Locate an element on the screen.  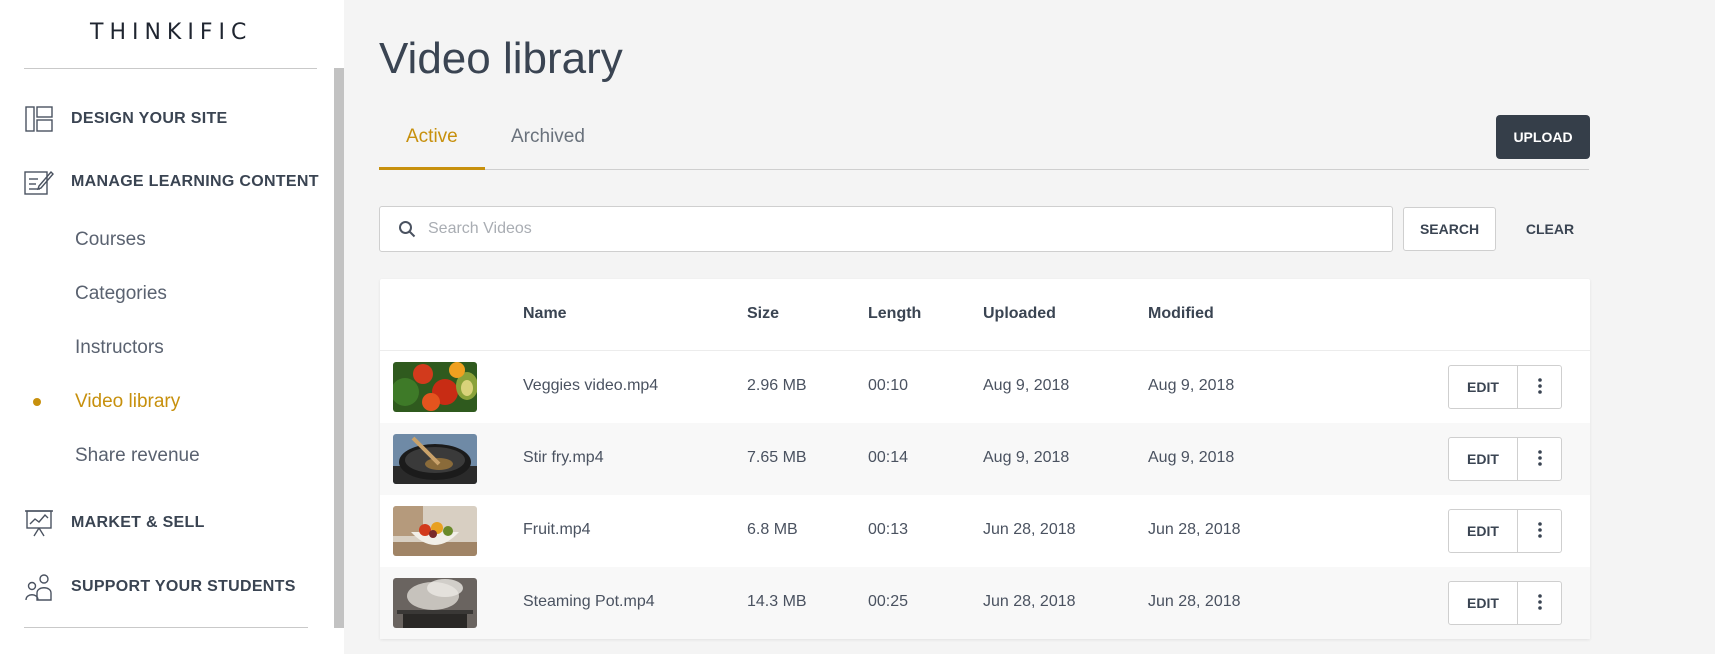
nav-label: MARKET & SELL is located at coordinates (138, 522).